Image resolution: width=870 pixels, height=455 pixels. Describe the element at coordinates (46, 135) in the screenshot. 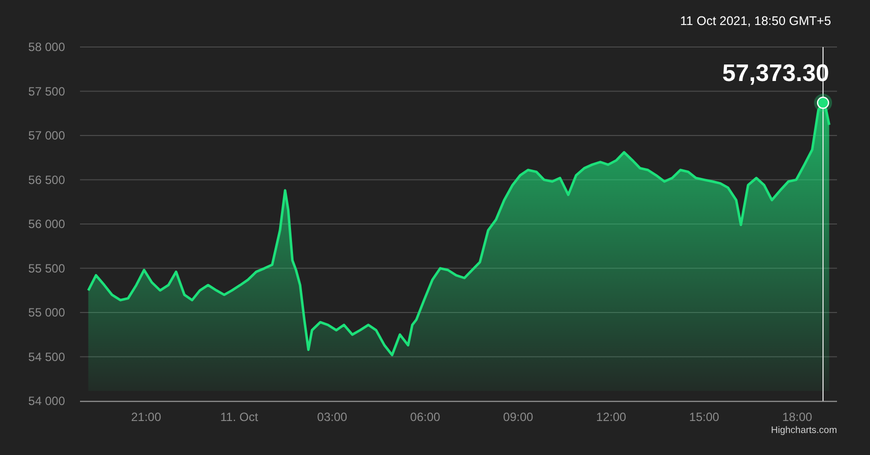

I see `y-axis-label: 57 000` at that location.